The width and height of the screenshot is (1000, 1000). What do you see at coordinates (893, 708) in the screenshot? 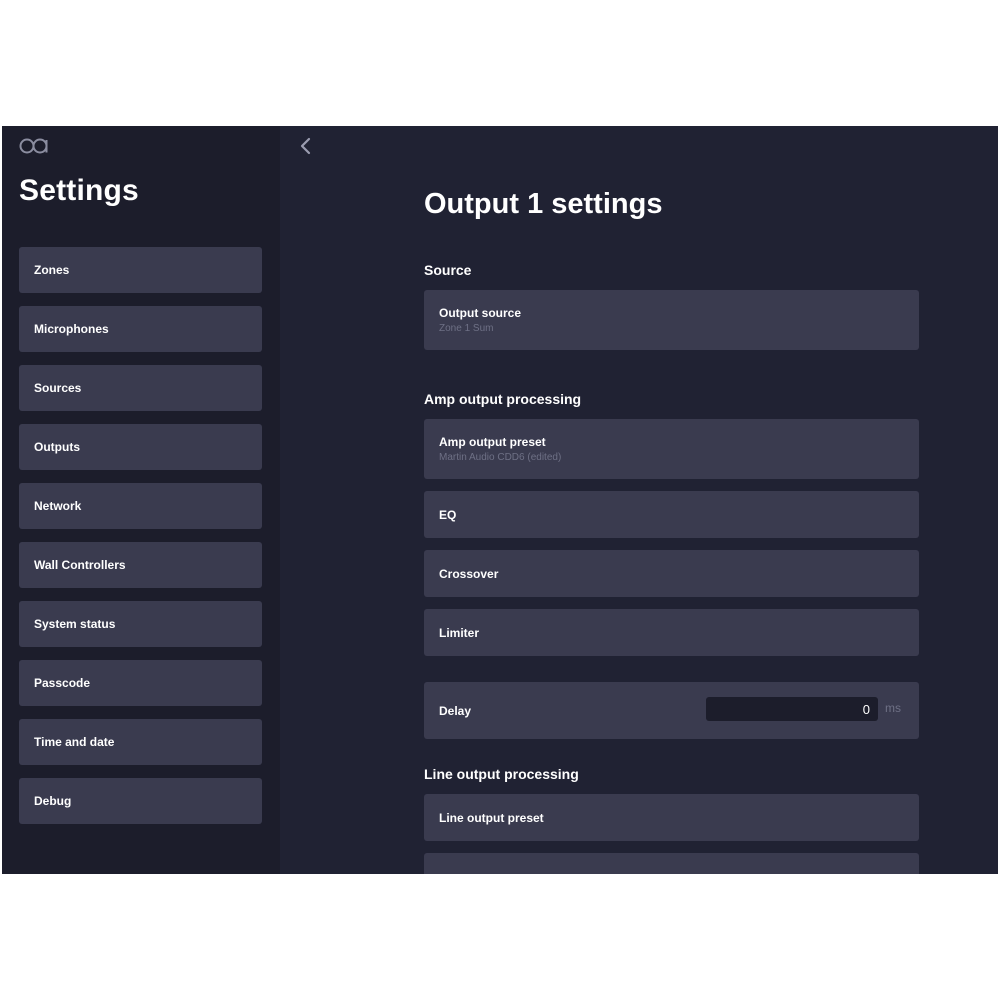
I see `delay-unit: ms` at bounding box center [893, 708].